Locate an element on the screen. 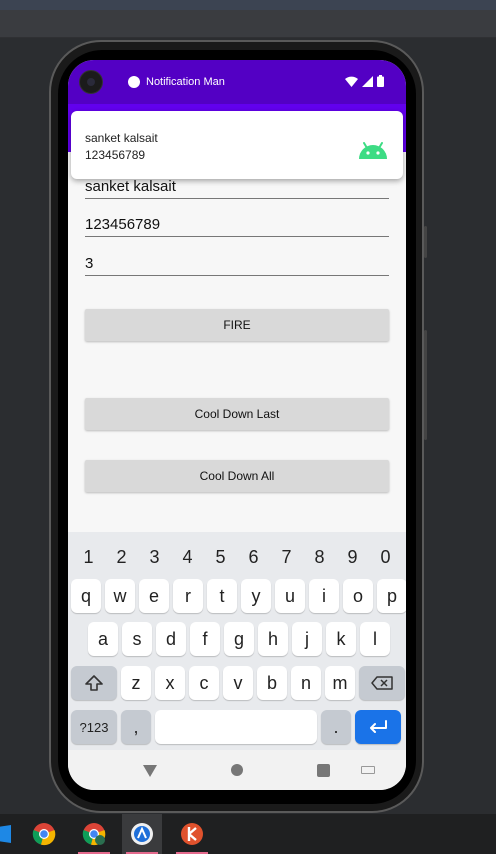  phone-field-value: 123456789 is located at coordinates (123, 224).